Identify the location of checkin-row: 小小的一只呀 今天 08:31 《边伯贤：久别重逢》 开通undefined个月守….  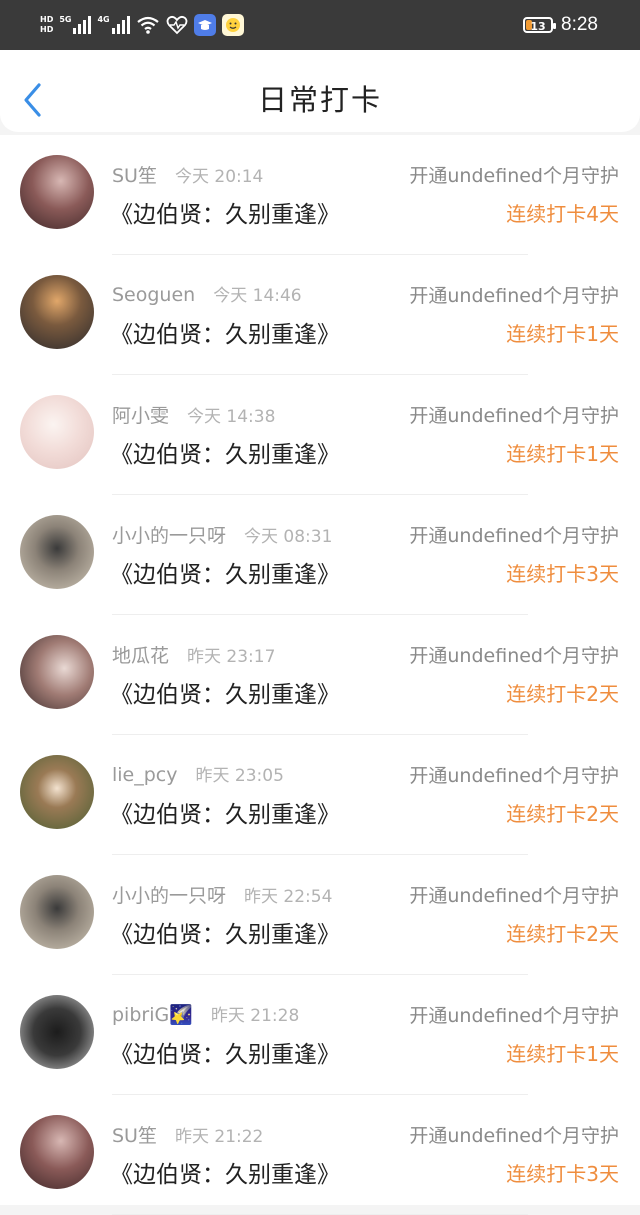
(320, 555).